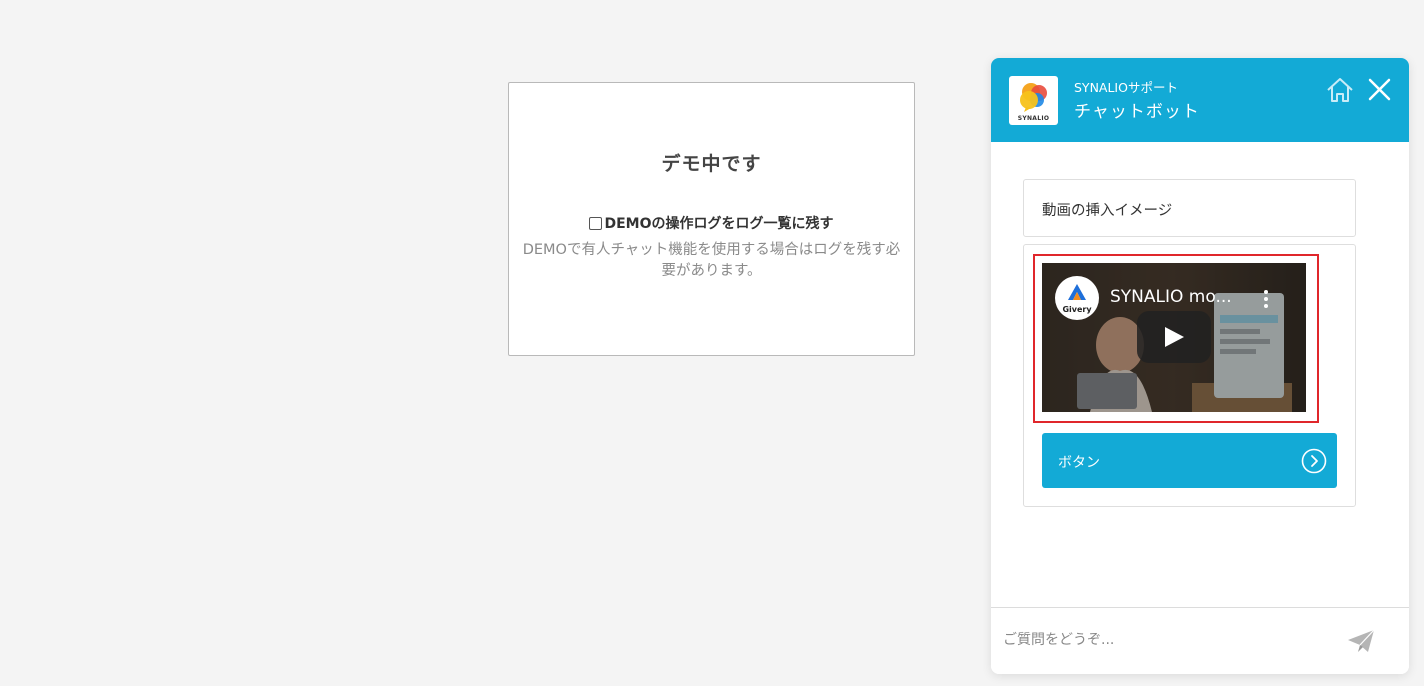 The image size is (1424, 686). I want to click on chat-option-button: ボタン, so click(1189, 460).